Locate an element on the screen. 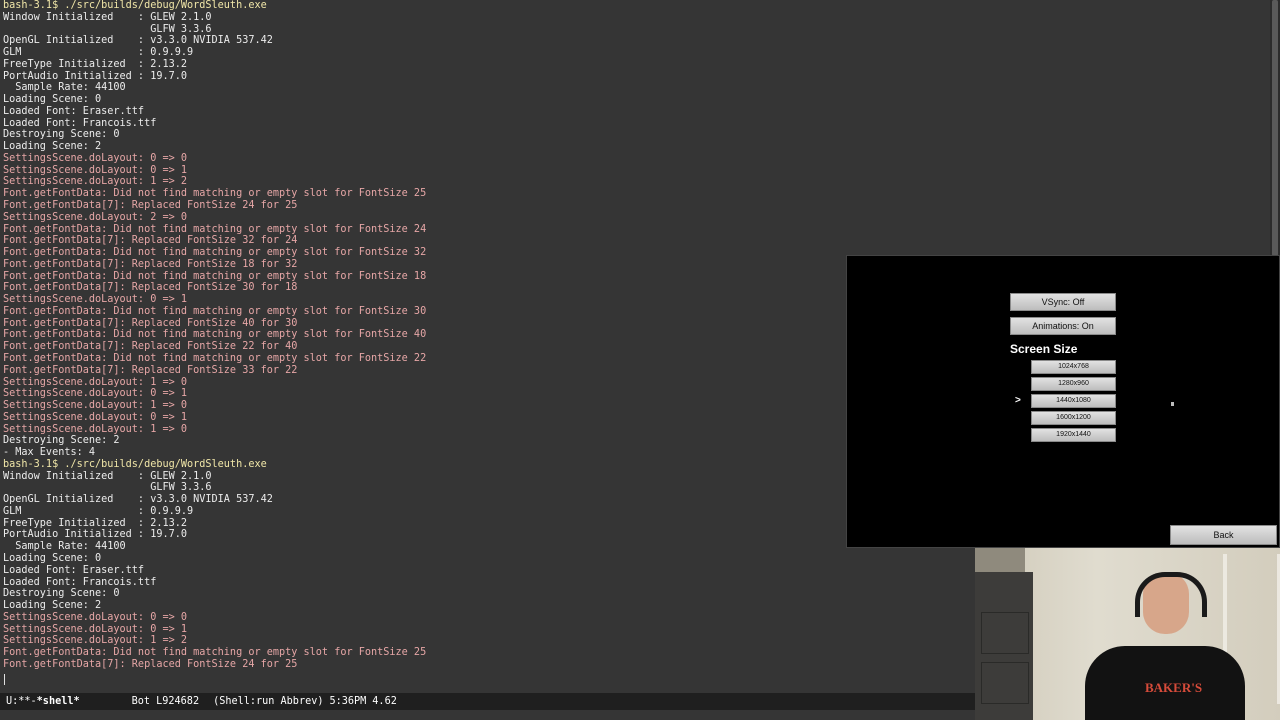  resolution-button: 1280x960 is located at coordinates (1073, 384).